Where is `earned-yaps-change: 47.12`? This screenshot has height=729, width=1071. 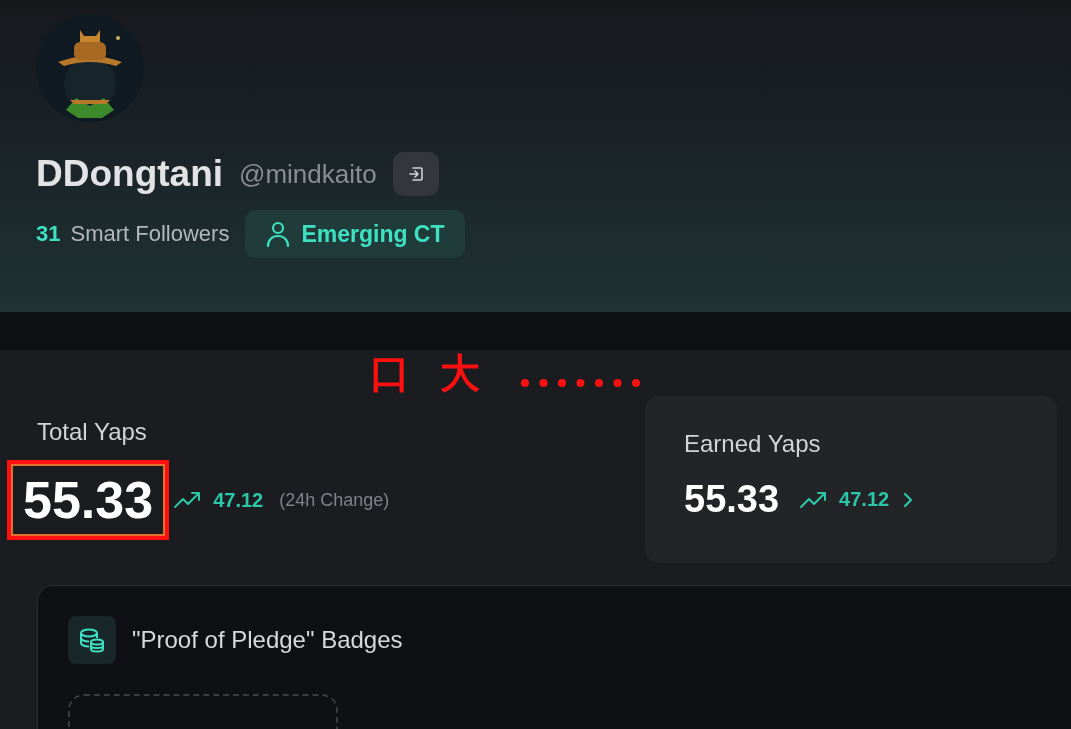
earned-yaps-change: 47.12 is located at coordinates (864, 499).